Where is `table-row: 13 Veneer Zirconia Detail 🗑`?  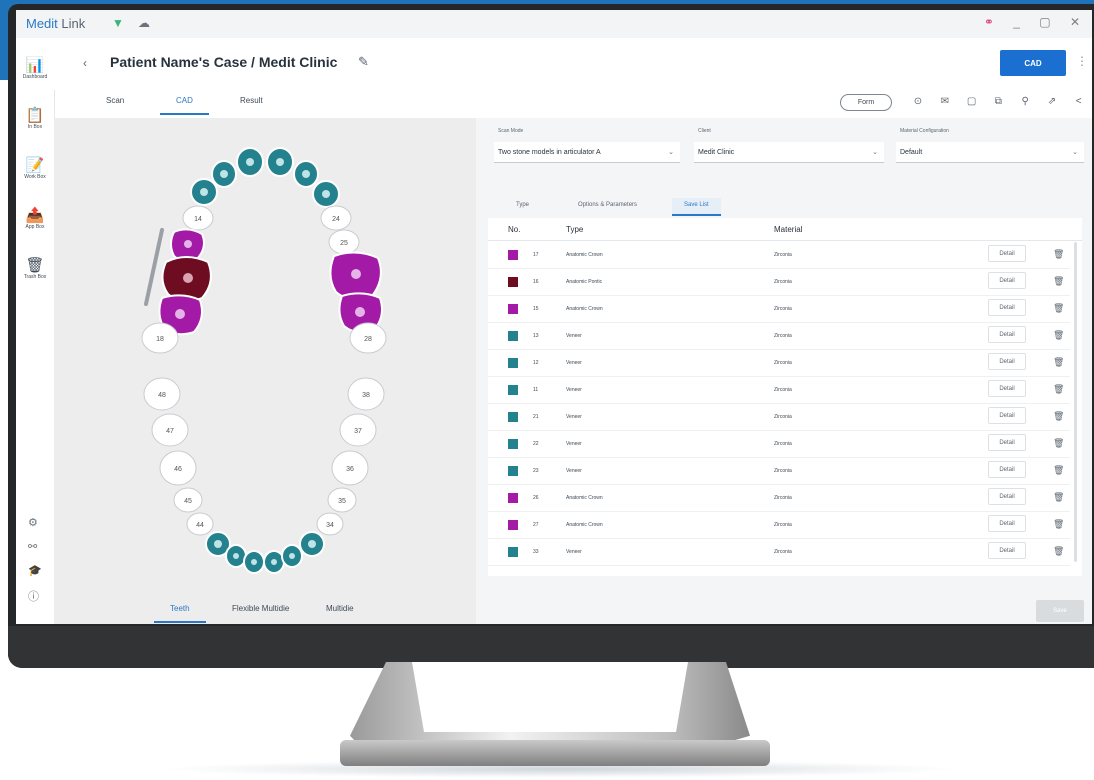
table-row: 13 Veneer Zirconia Detail 🗑 is located at coordinates (779, 336).